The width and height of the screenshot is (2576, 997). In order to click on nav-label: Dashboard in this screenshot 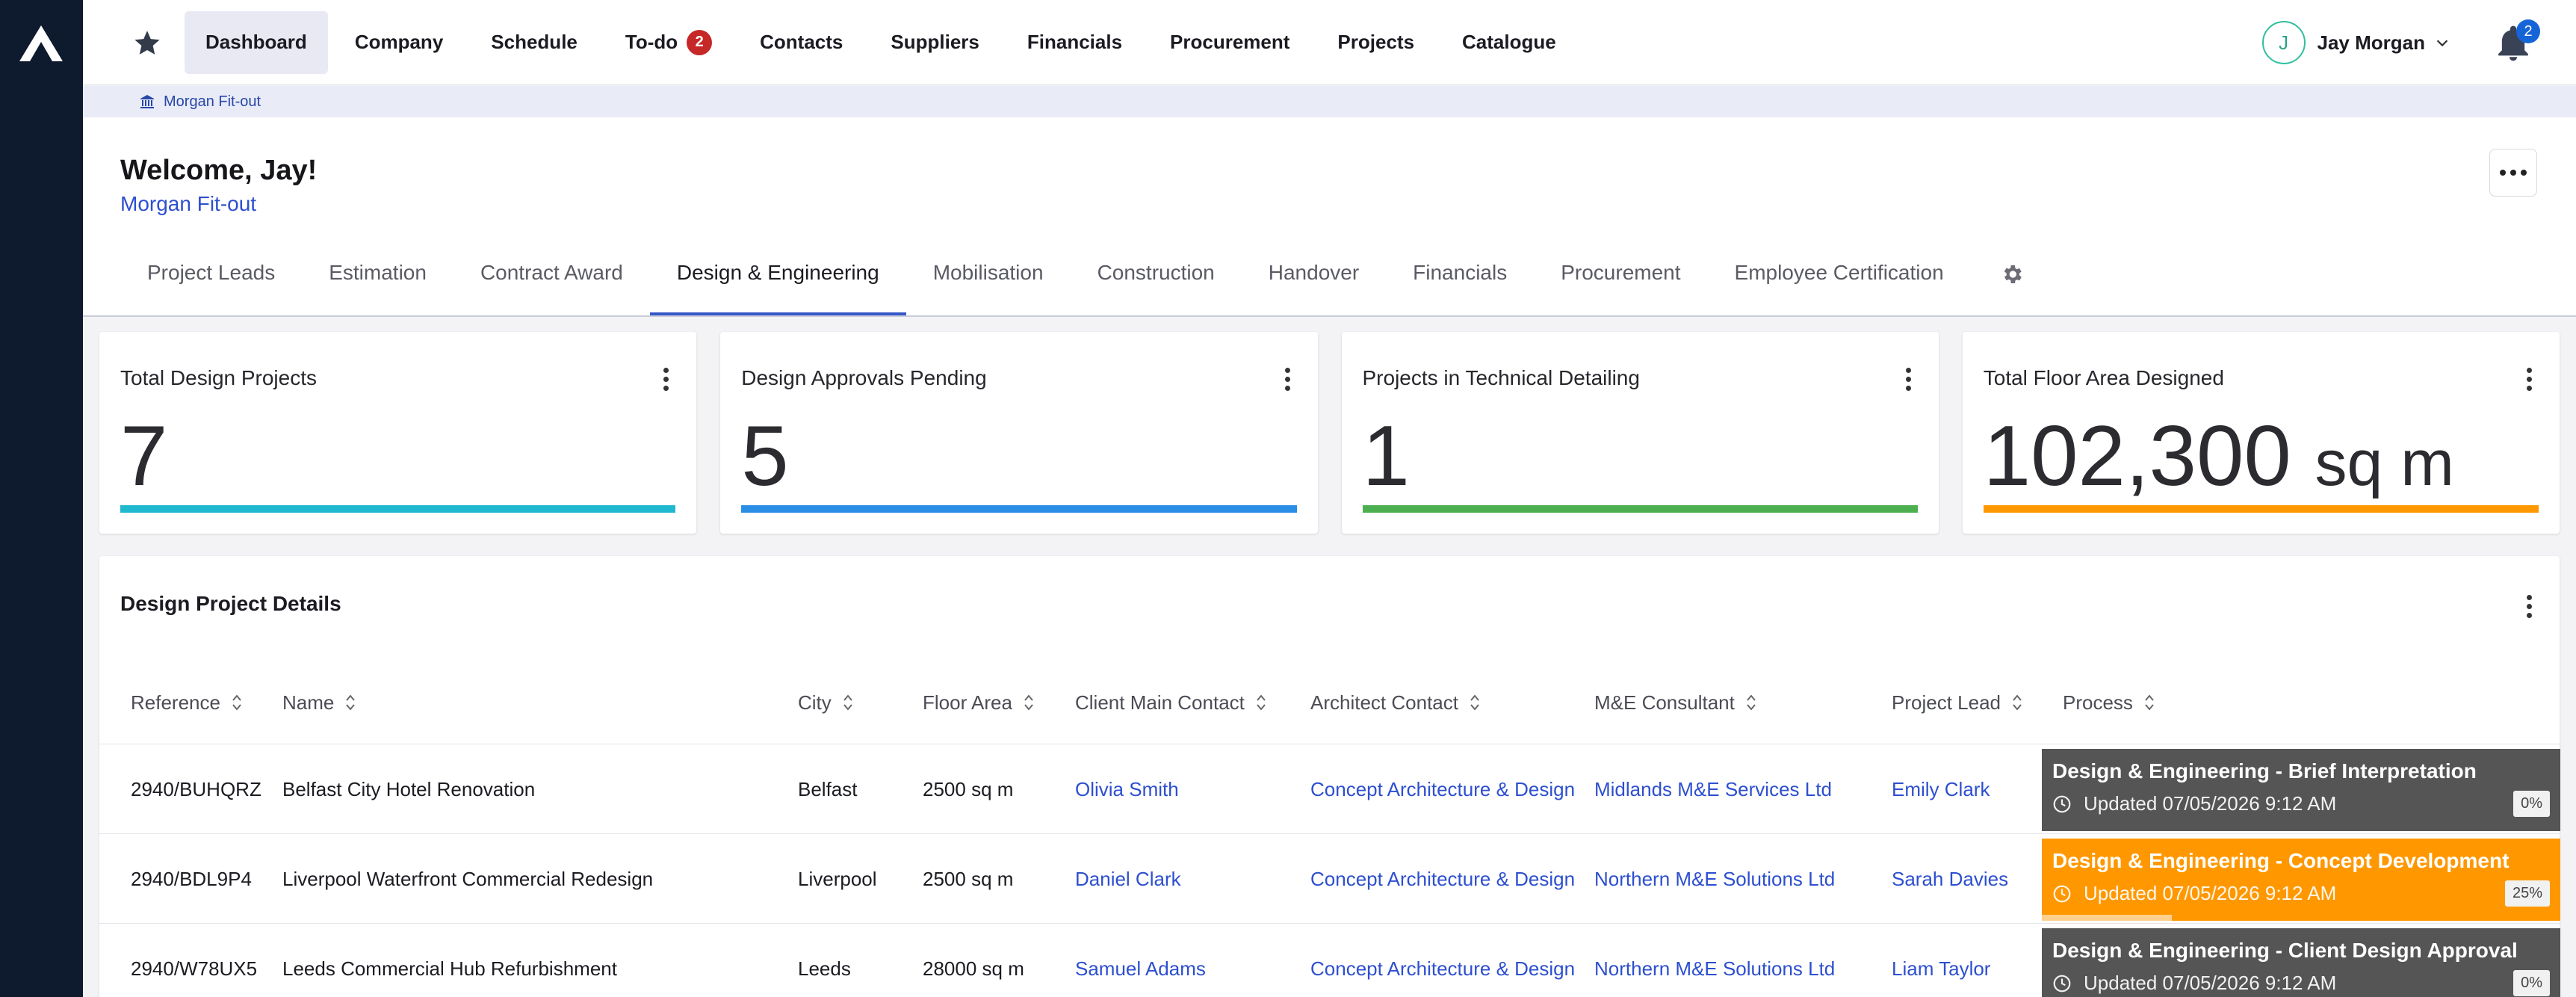, I will do `click(256, 42)`.